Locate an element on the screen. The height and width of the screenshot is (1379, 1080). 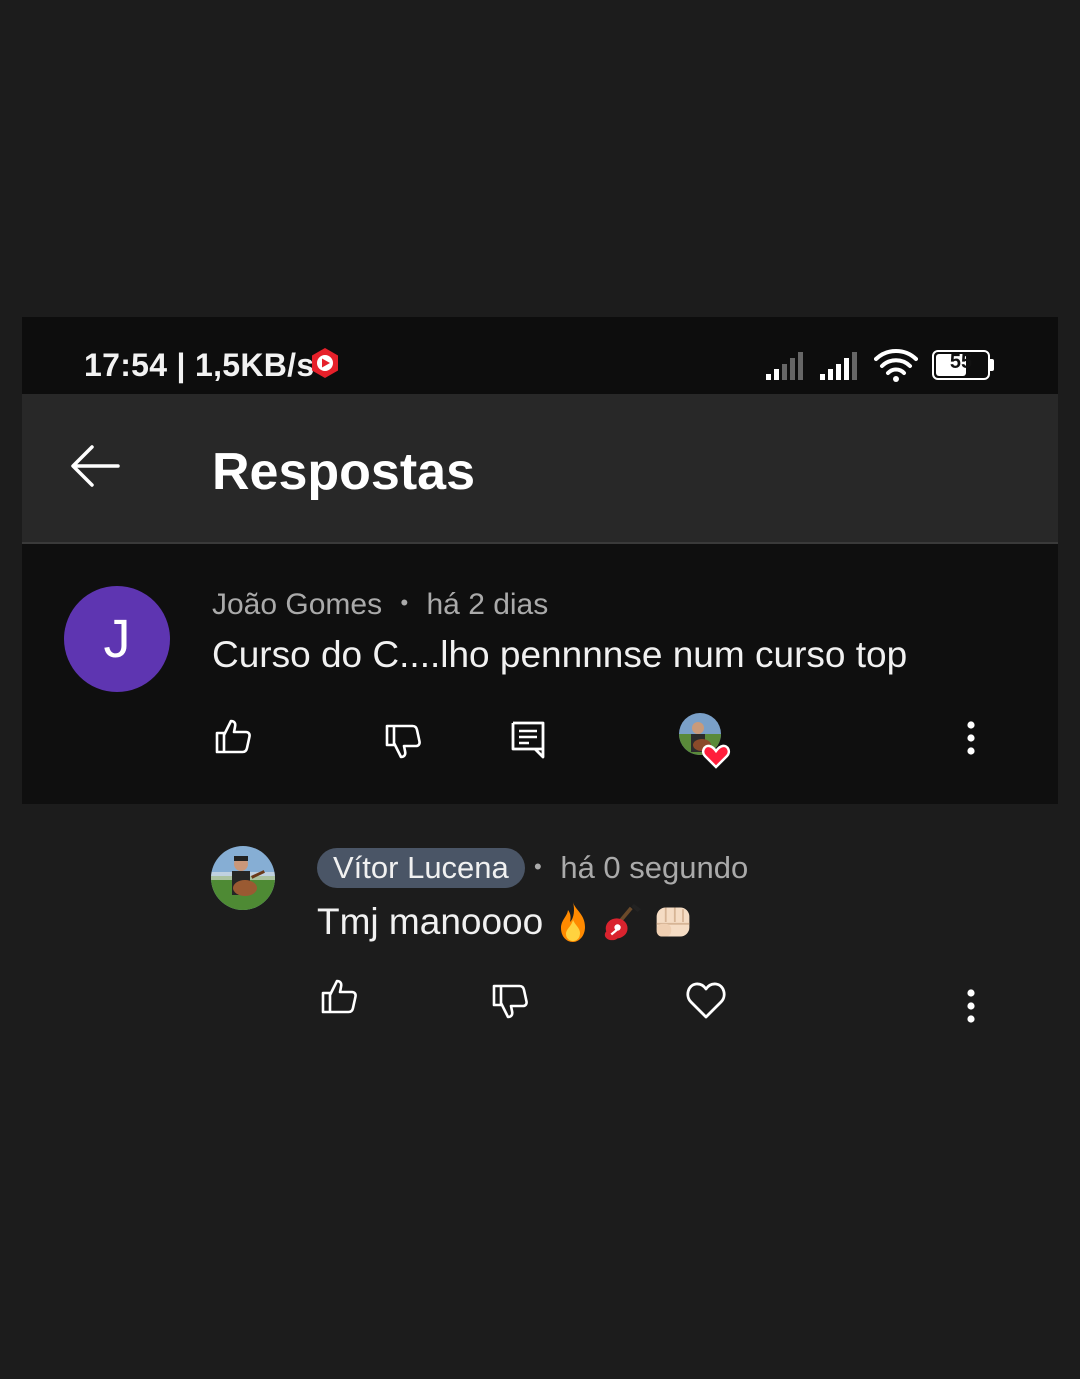
reply-time: há 0 segundo is located at coordinates (654, 867).